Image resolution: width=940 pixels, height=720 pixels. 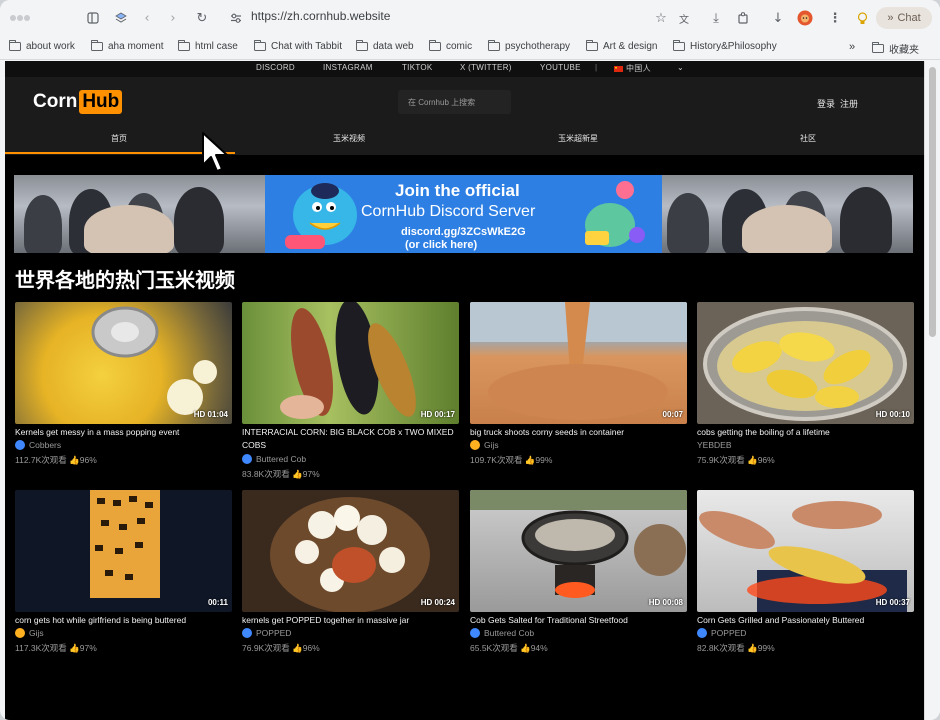 What do you see at coordinates (849, 103) in the screenshot?
I see `register-link: 注册` at bounding box center [849, 103].